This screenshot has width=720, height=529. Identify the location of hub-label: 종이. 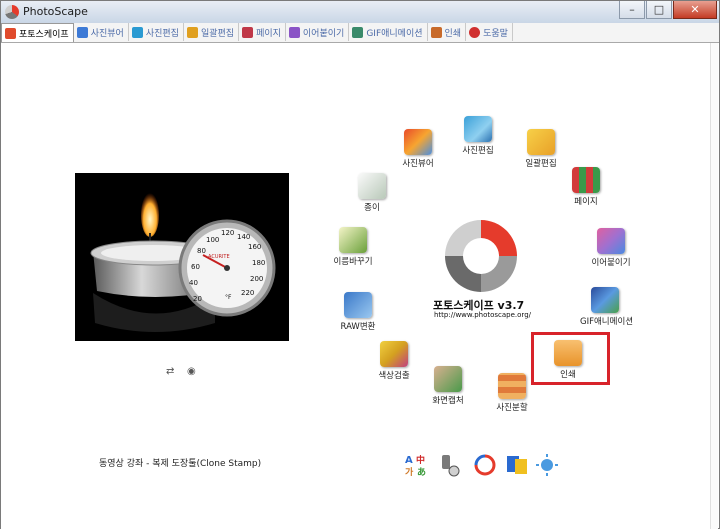
(372, 208).